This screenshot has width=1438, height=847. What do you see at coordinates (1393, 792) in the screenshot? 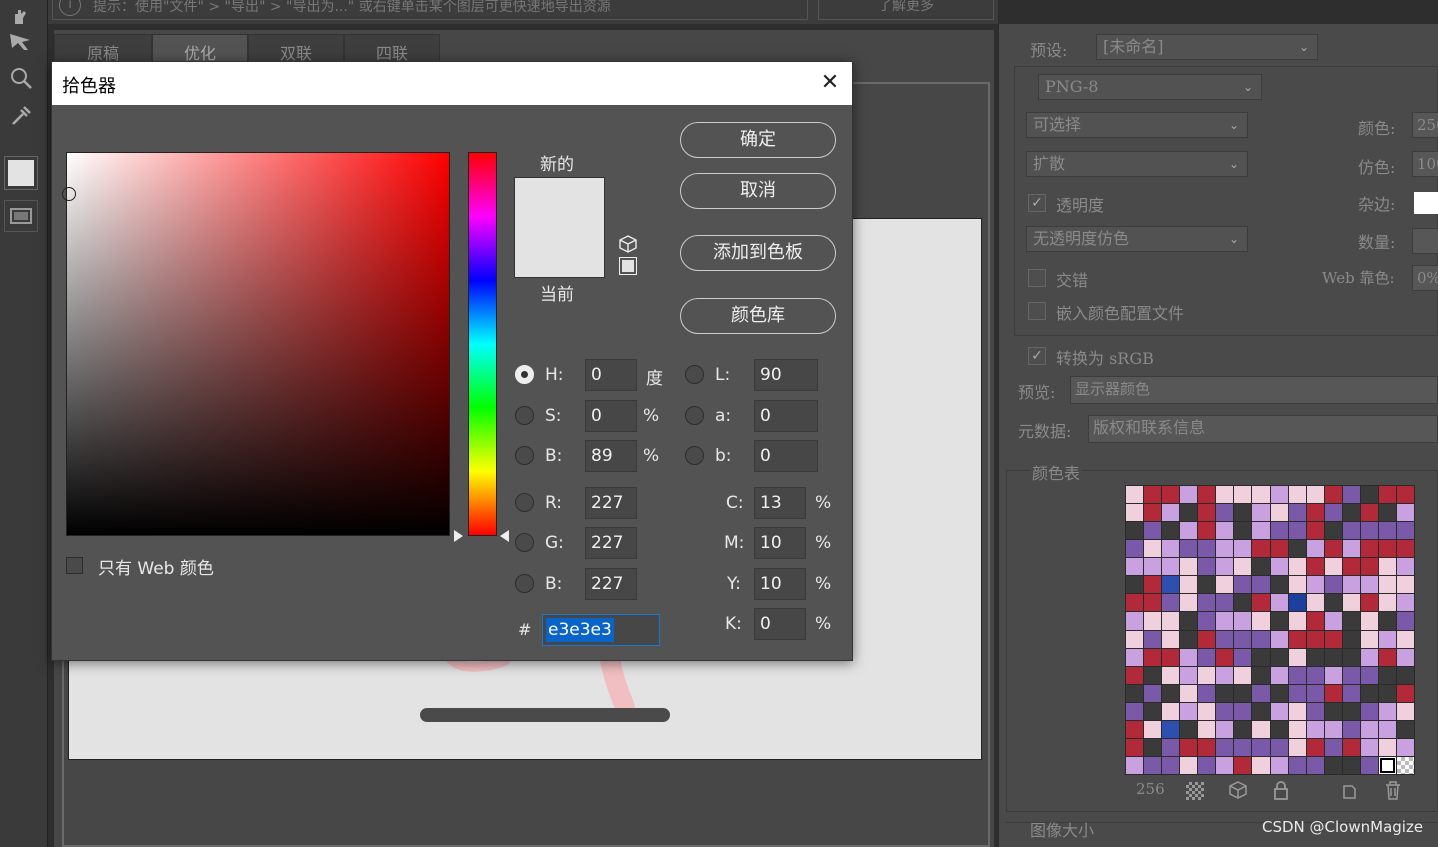
I see `trash-icon` at bounding box center [1393, 792].